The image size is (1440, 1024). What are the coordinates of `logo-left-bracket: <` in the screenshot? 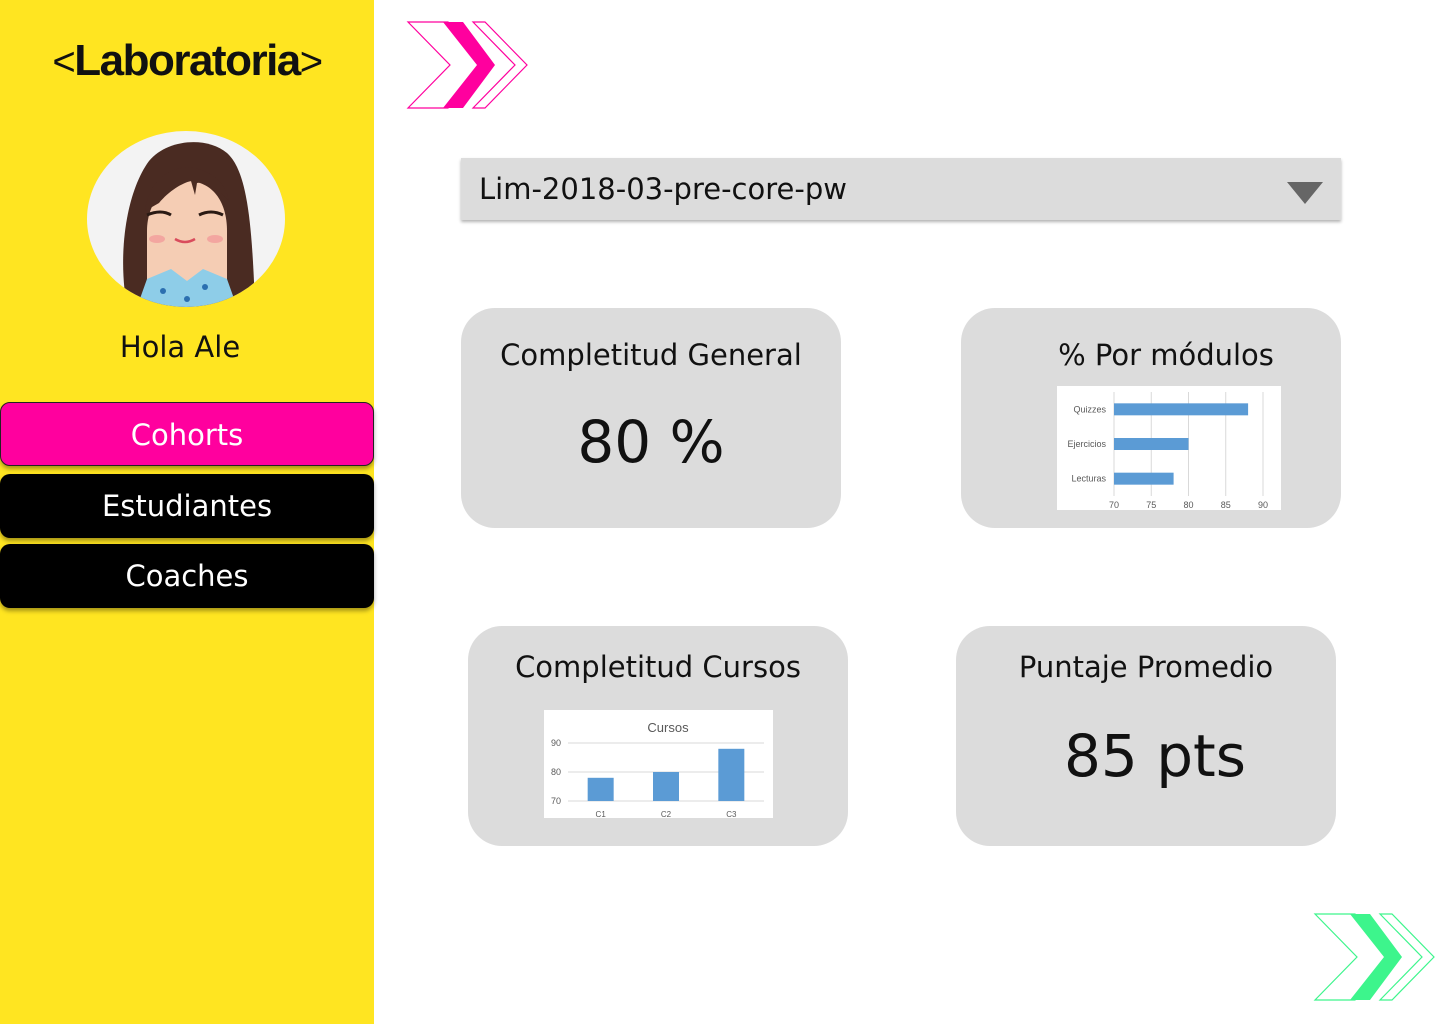 It's located at (63, 62).